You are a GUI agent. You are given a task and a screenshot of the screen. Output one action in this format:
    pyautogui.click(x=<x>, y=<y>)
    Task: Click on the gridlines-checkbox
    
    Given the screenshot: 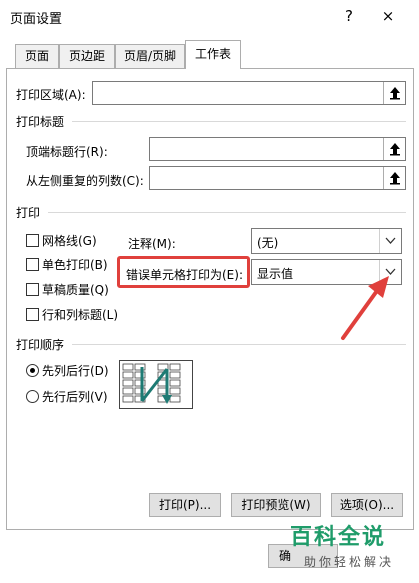 What is the action you would take?
    pyautogui.click(x=32, y=240)
    